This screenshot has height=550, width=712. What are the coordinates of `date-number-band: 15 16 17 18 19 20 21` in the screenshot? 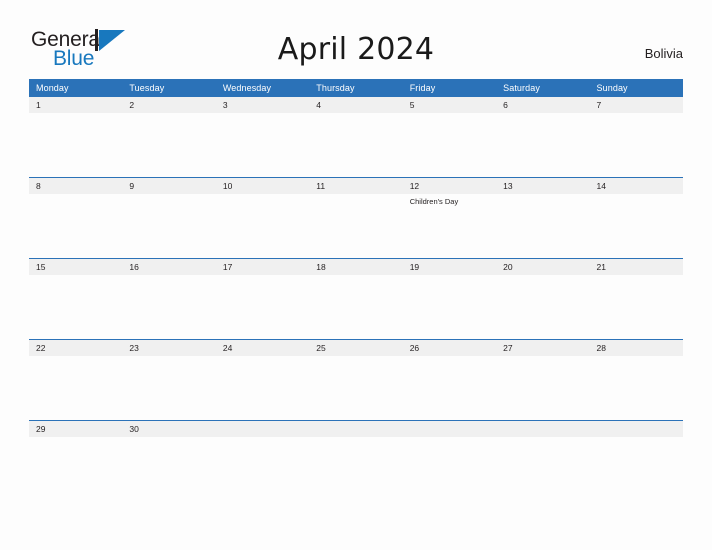 It's located at (356, 267).